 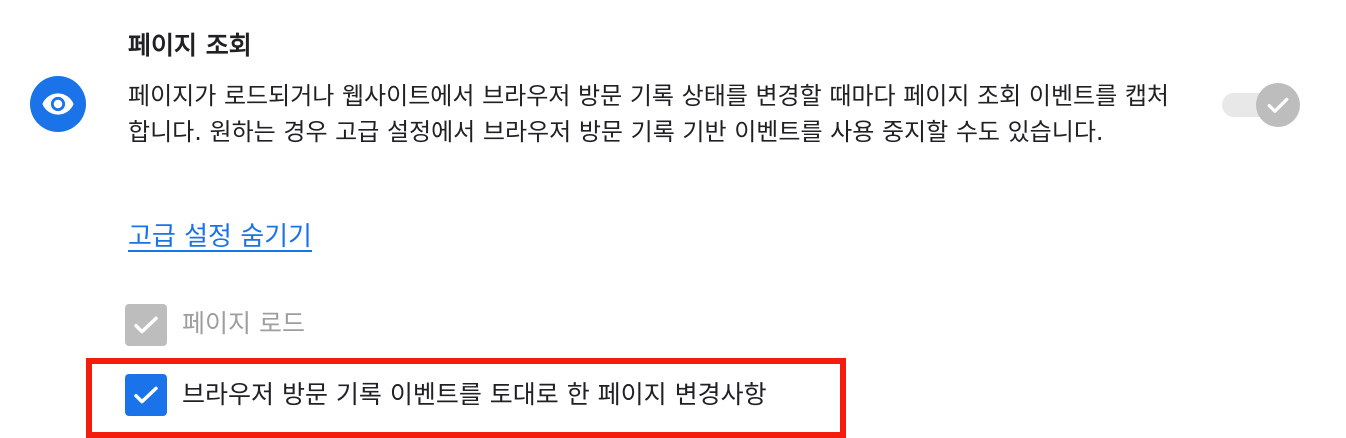 What do you see at coordinates (220, 237) in the screenshot?
I see `hide-advanced-settings-link: 고급 설정 숨기기` at bounding box center [220, 237].